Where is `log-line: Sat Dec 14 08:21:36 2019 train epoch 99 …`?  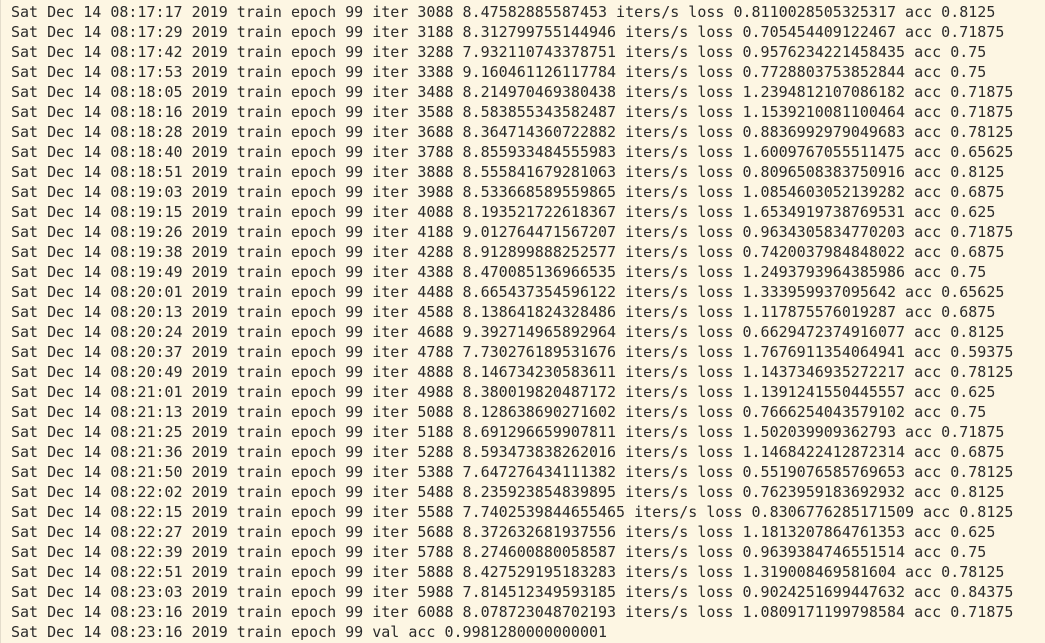
log-line: Sat Dec 14 08:21:36 2019 train epoch 99 … is located at coordinates (508, 452).